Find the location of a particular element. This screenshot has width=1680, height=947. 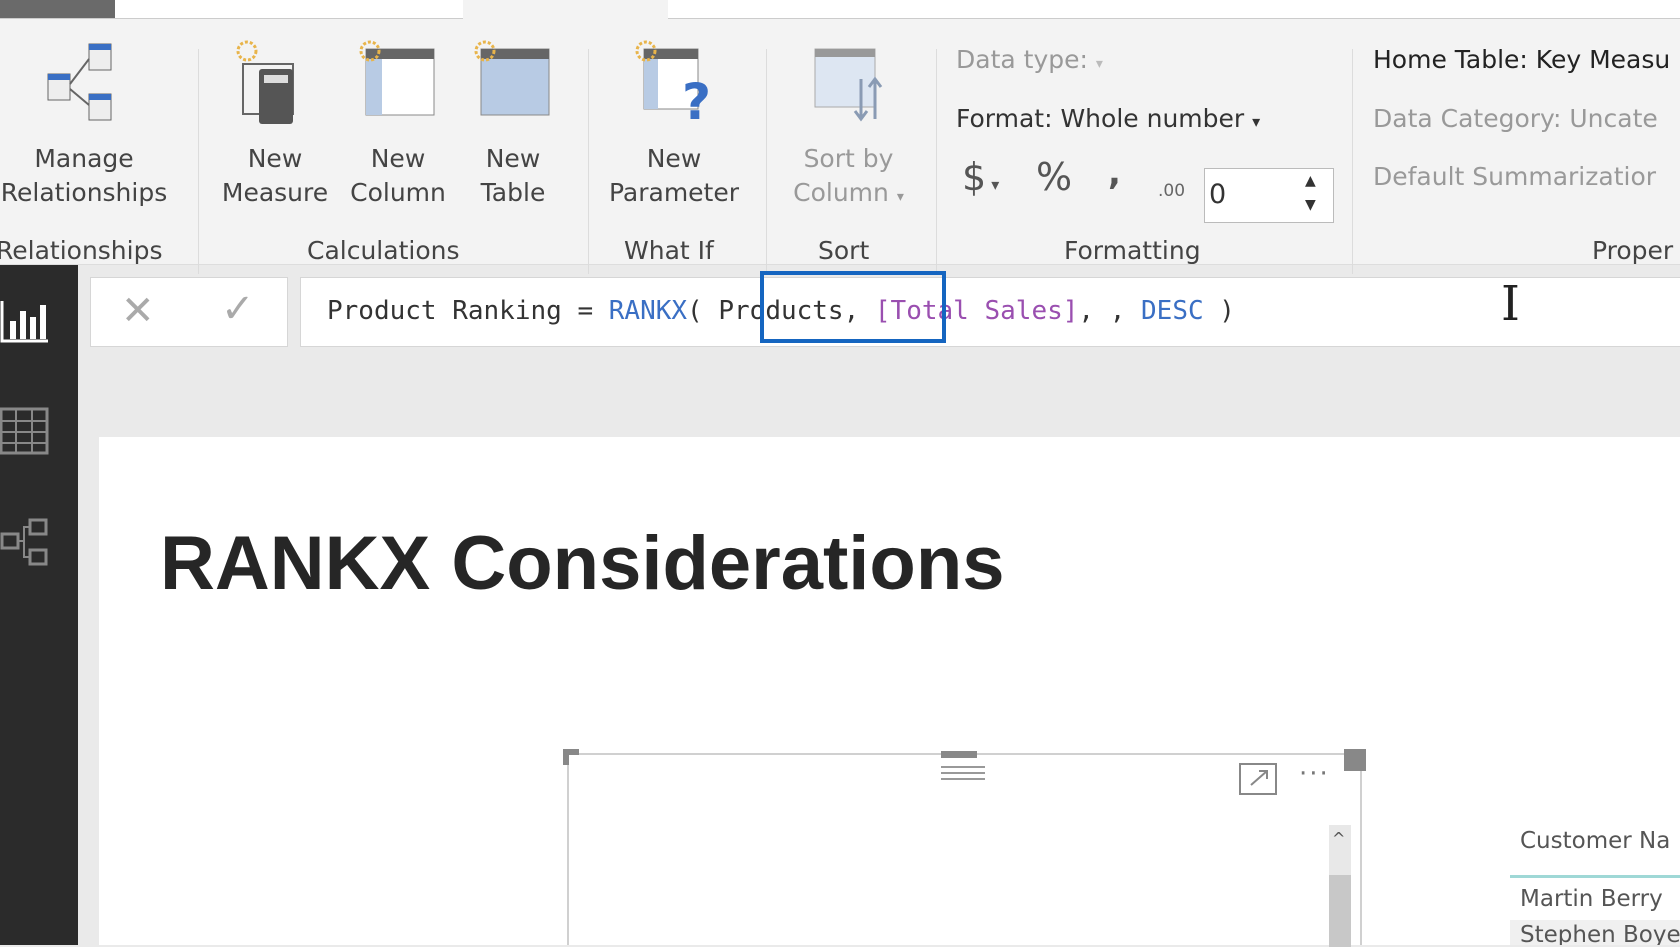

new-parameter-button: ? New Parameter is located at coordinates (674, 124).